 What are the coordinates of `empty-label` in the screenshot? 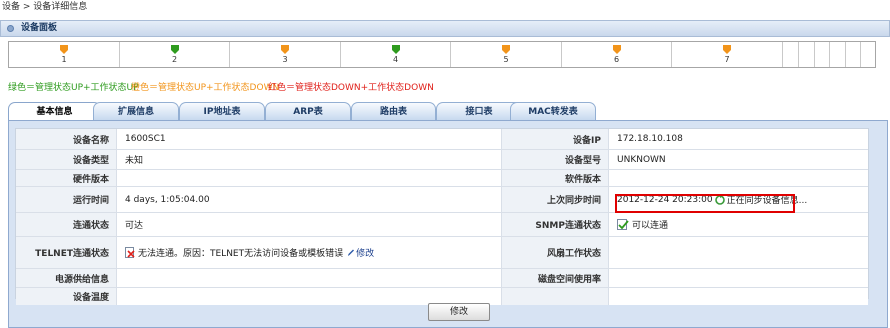 It's located at (554, 296).